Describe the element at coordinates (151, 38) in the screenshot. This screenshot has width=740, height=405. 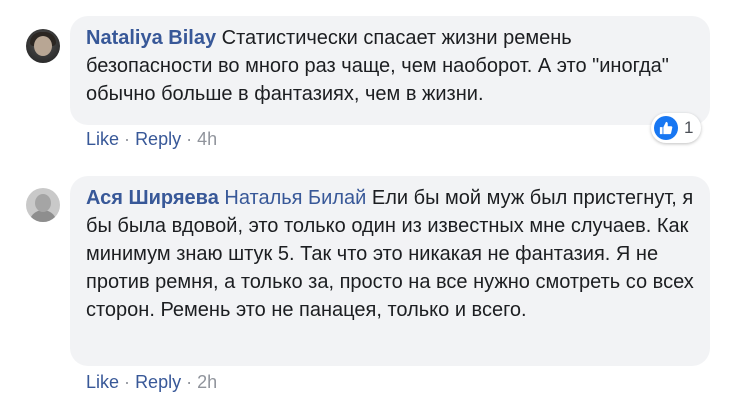
I see `comment-author: Nataliya Bilay` at that location.